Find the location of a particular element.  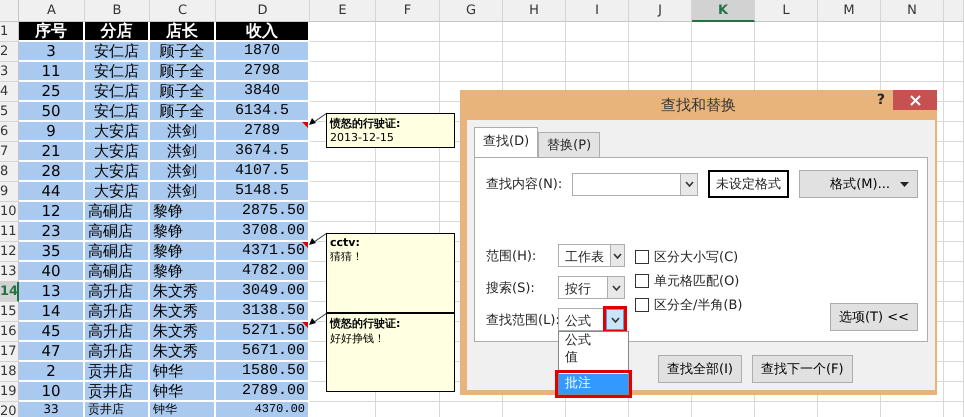

help-button: ? is located at coordinates (880, 100).